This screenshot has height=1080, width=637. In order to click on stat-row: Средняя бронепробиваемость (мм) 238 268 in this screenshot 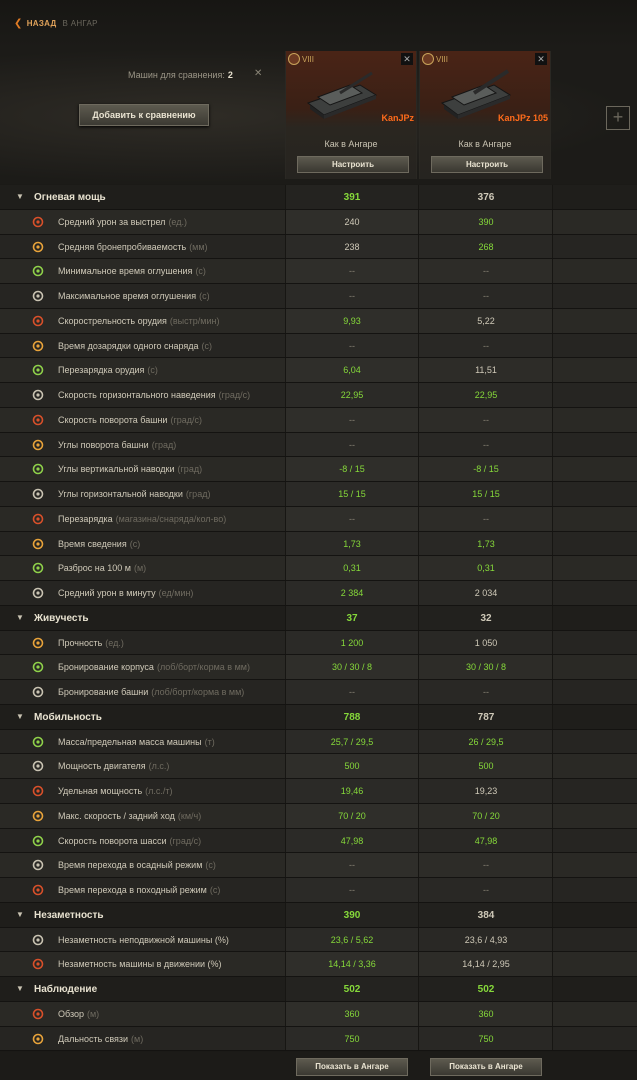, I will do `click(318, 247)`.